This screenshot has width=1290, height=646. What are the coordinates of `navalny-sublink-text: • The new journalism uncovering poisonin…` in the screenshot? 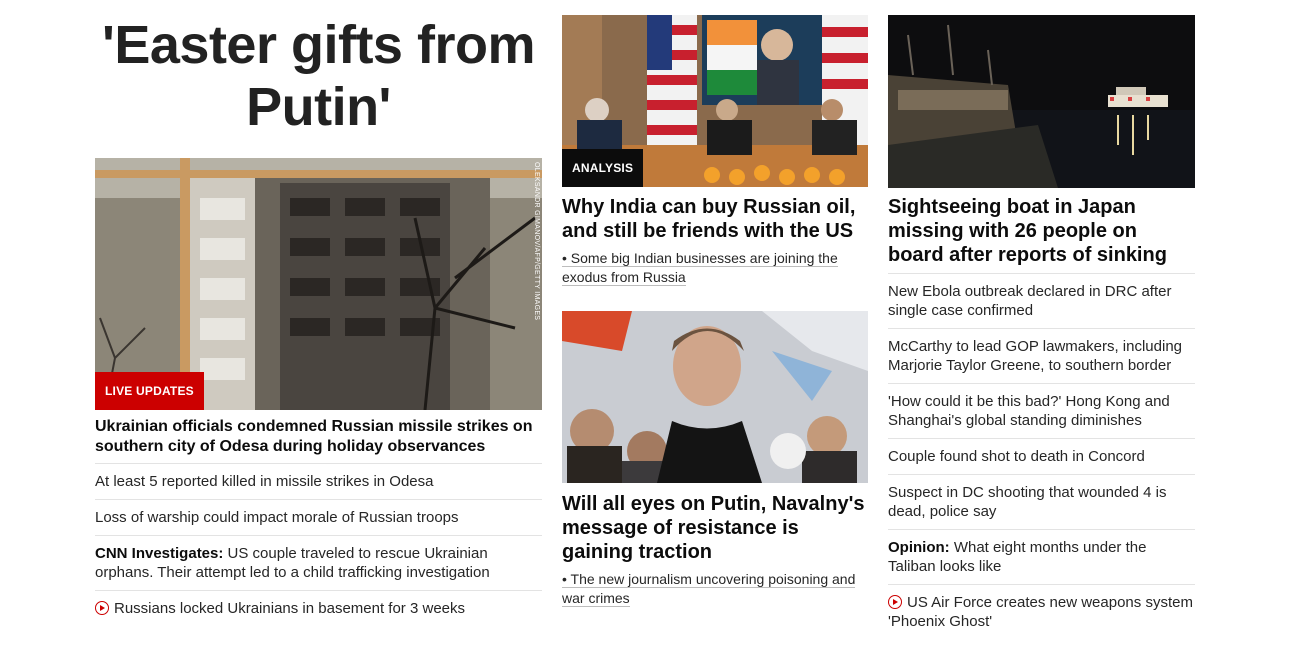 It's located at (709, 589).